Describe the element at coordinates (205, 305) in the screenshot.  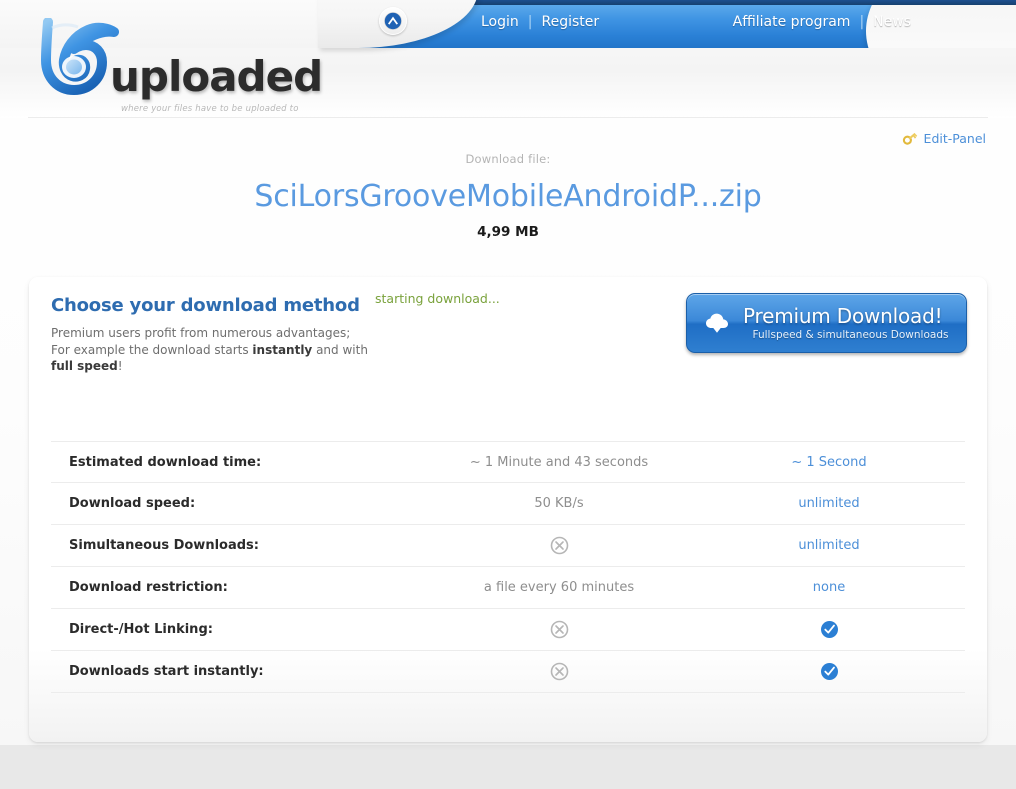
I see `card-title: Choose your download method` at that location.